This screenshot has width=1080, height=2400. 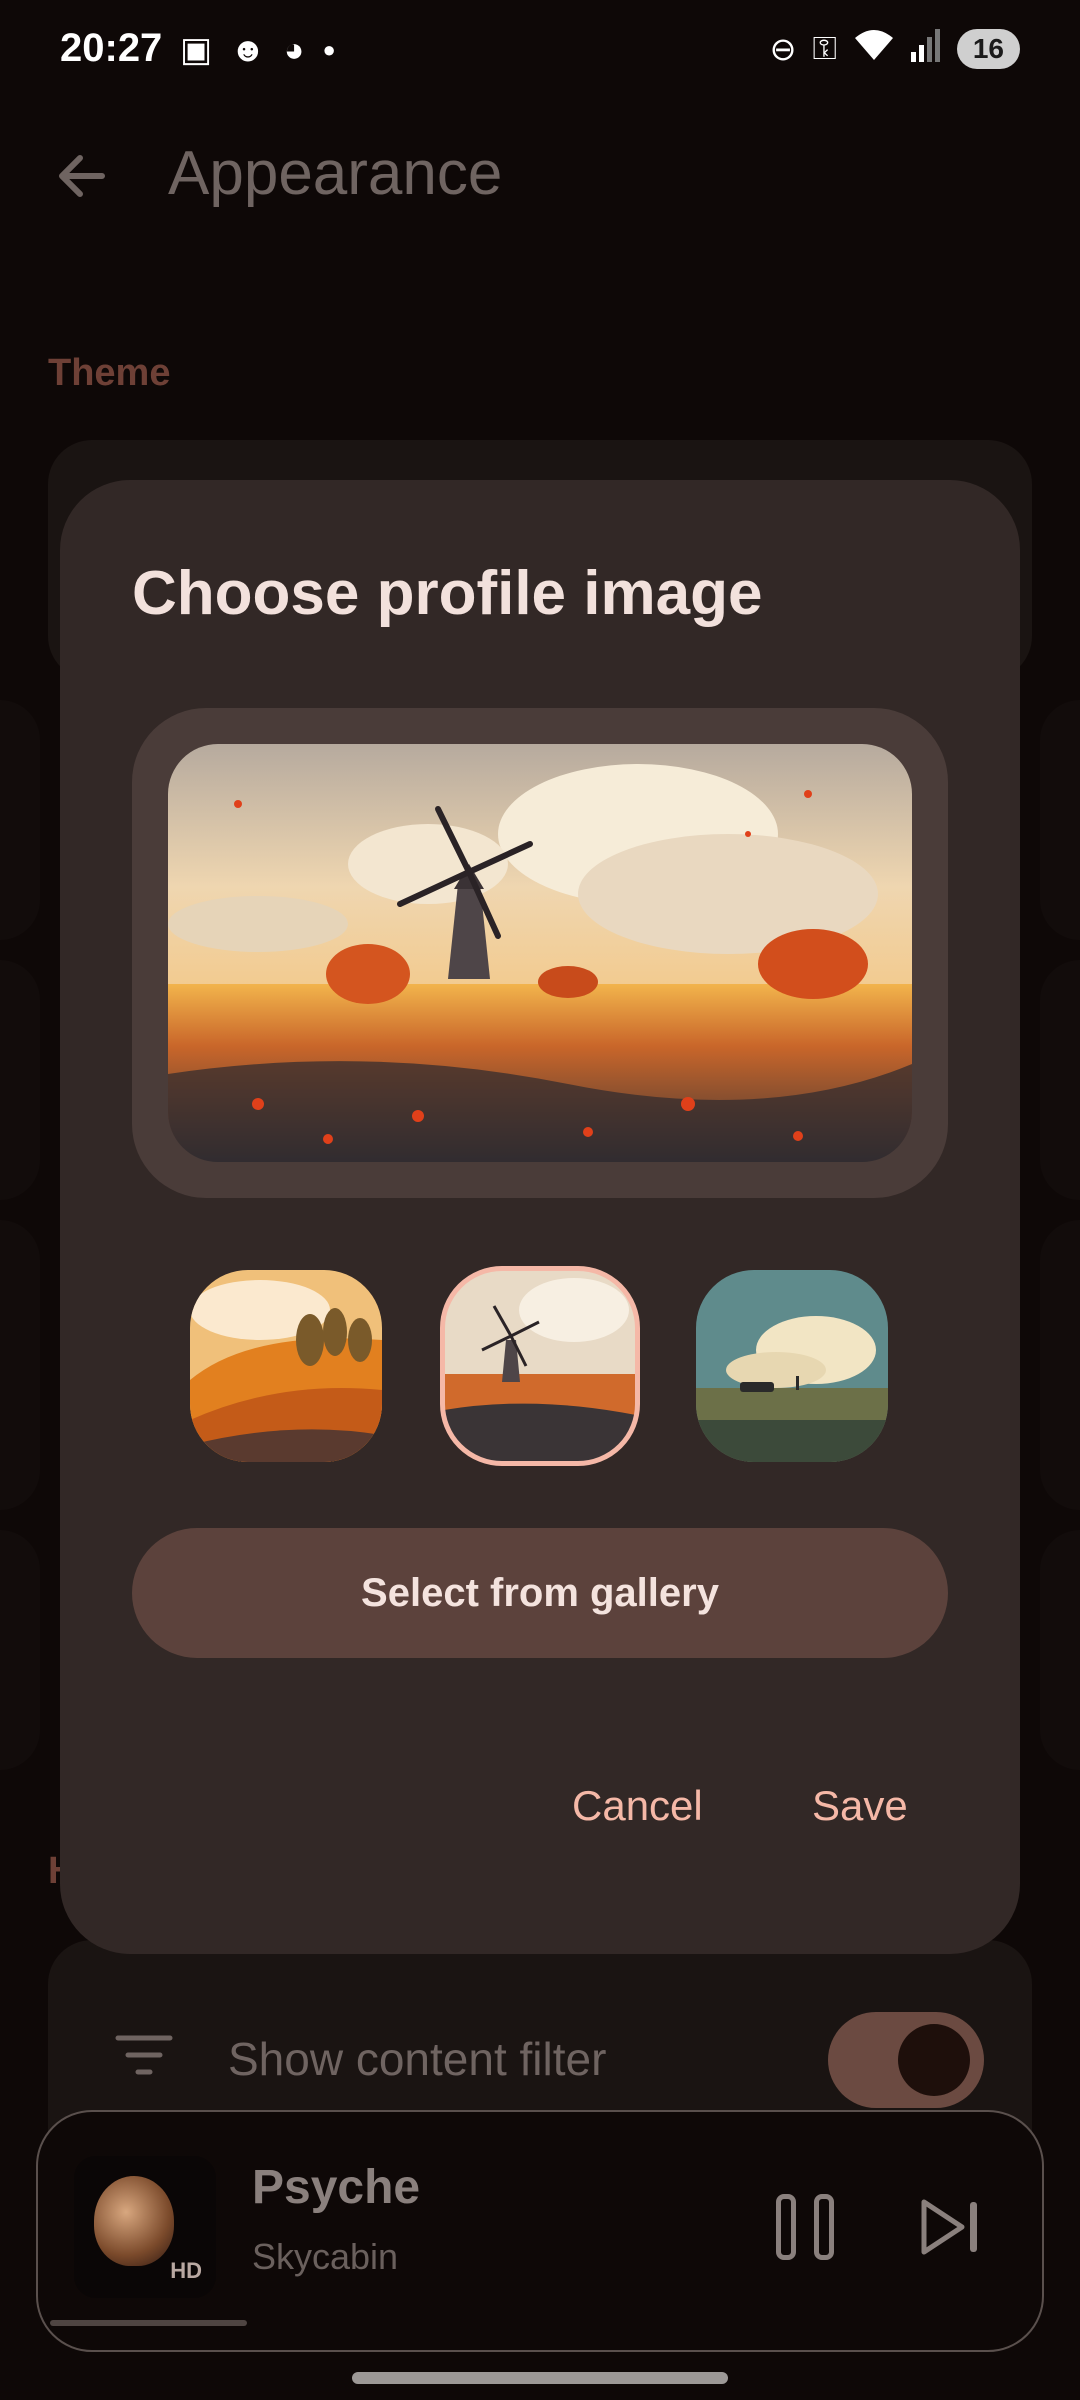 What do you see at coordinates (542, 2323) in the screenshot?
I see `playback-progress` at bounding box center [542, 2323].